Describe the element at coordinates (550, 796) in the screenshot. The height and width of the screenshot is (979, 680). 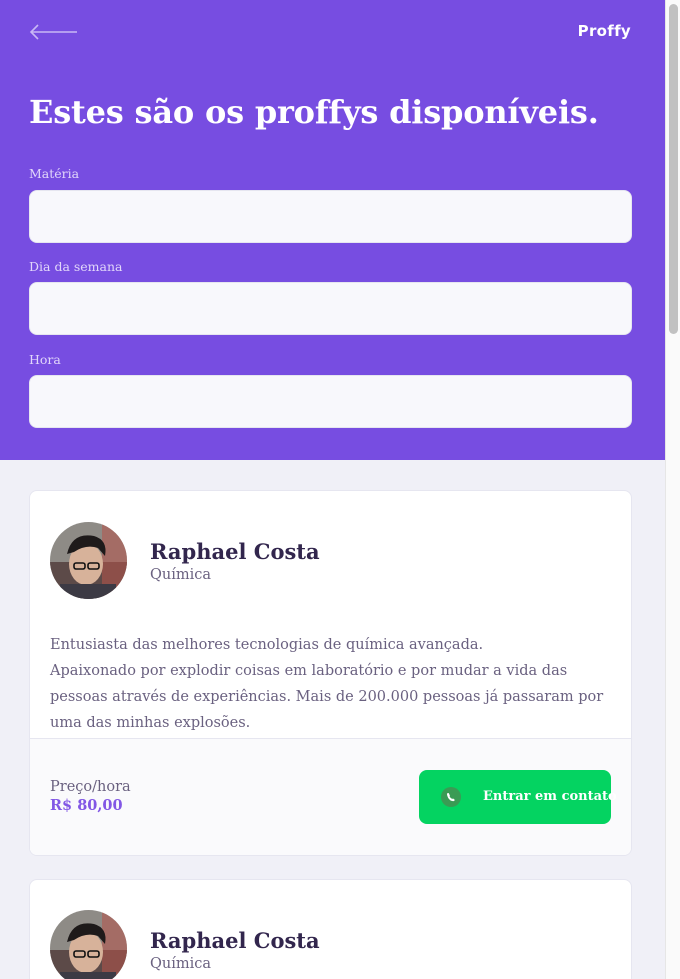
I see `contact-button-label: Entrar em contato` at that location.